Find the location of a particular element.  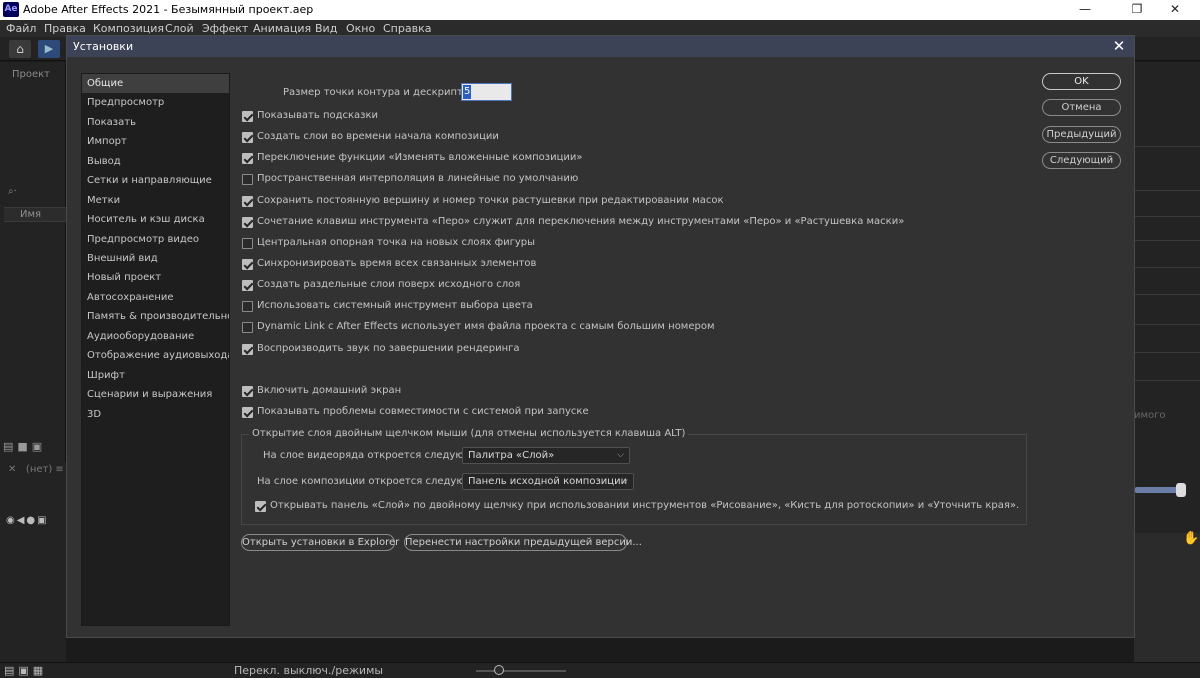

option-label: Показывать подсказки is located at coordinates (318, 115).